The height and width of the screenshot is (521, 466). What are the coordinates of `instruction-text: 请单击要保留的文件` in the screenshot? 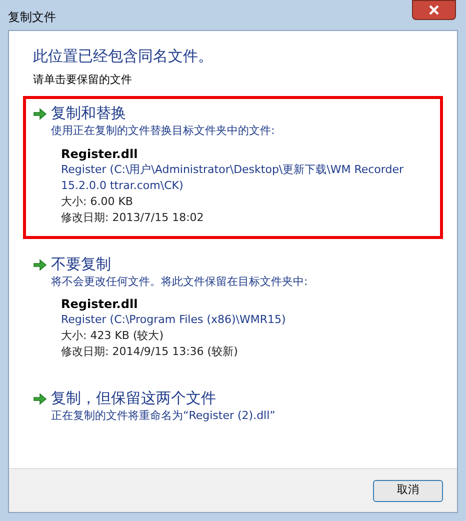 It's located at (83, 80).